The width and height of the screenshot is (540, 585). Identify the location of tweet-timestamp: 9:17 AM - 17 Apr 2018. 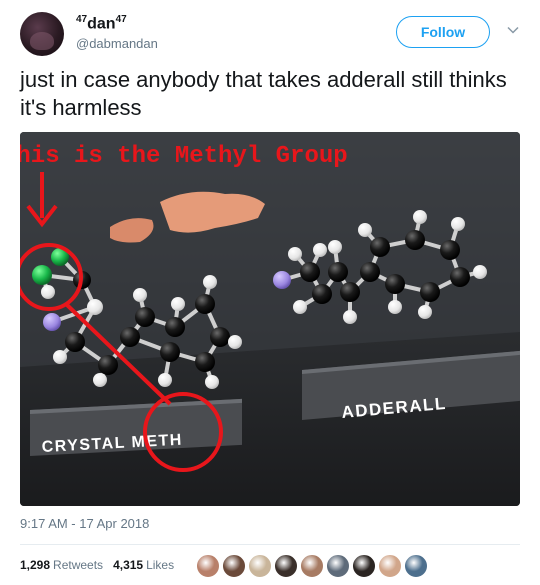
(84, 523).